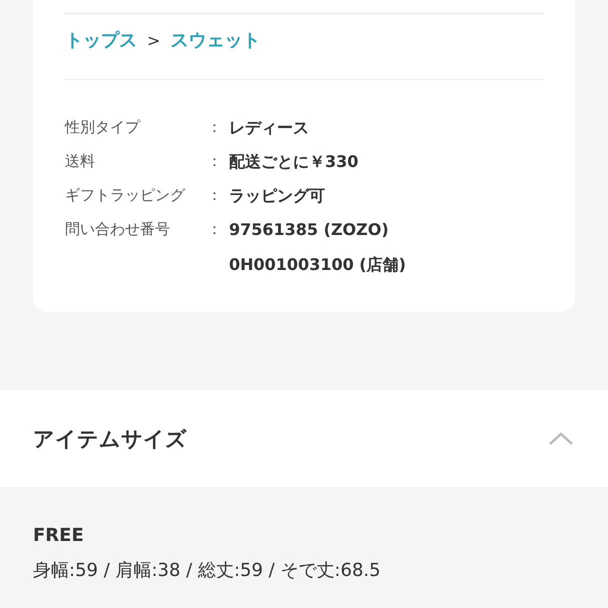 The image size is (608, 608). Describe the element at coordinates (269, 128) in the screenshot. I see `detail-value: レディース` at that location.